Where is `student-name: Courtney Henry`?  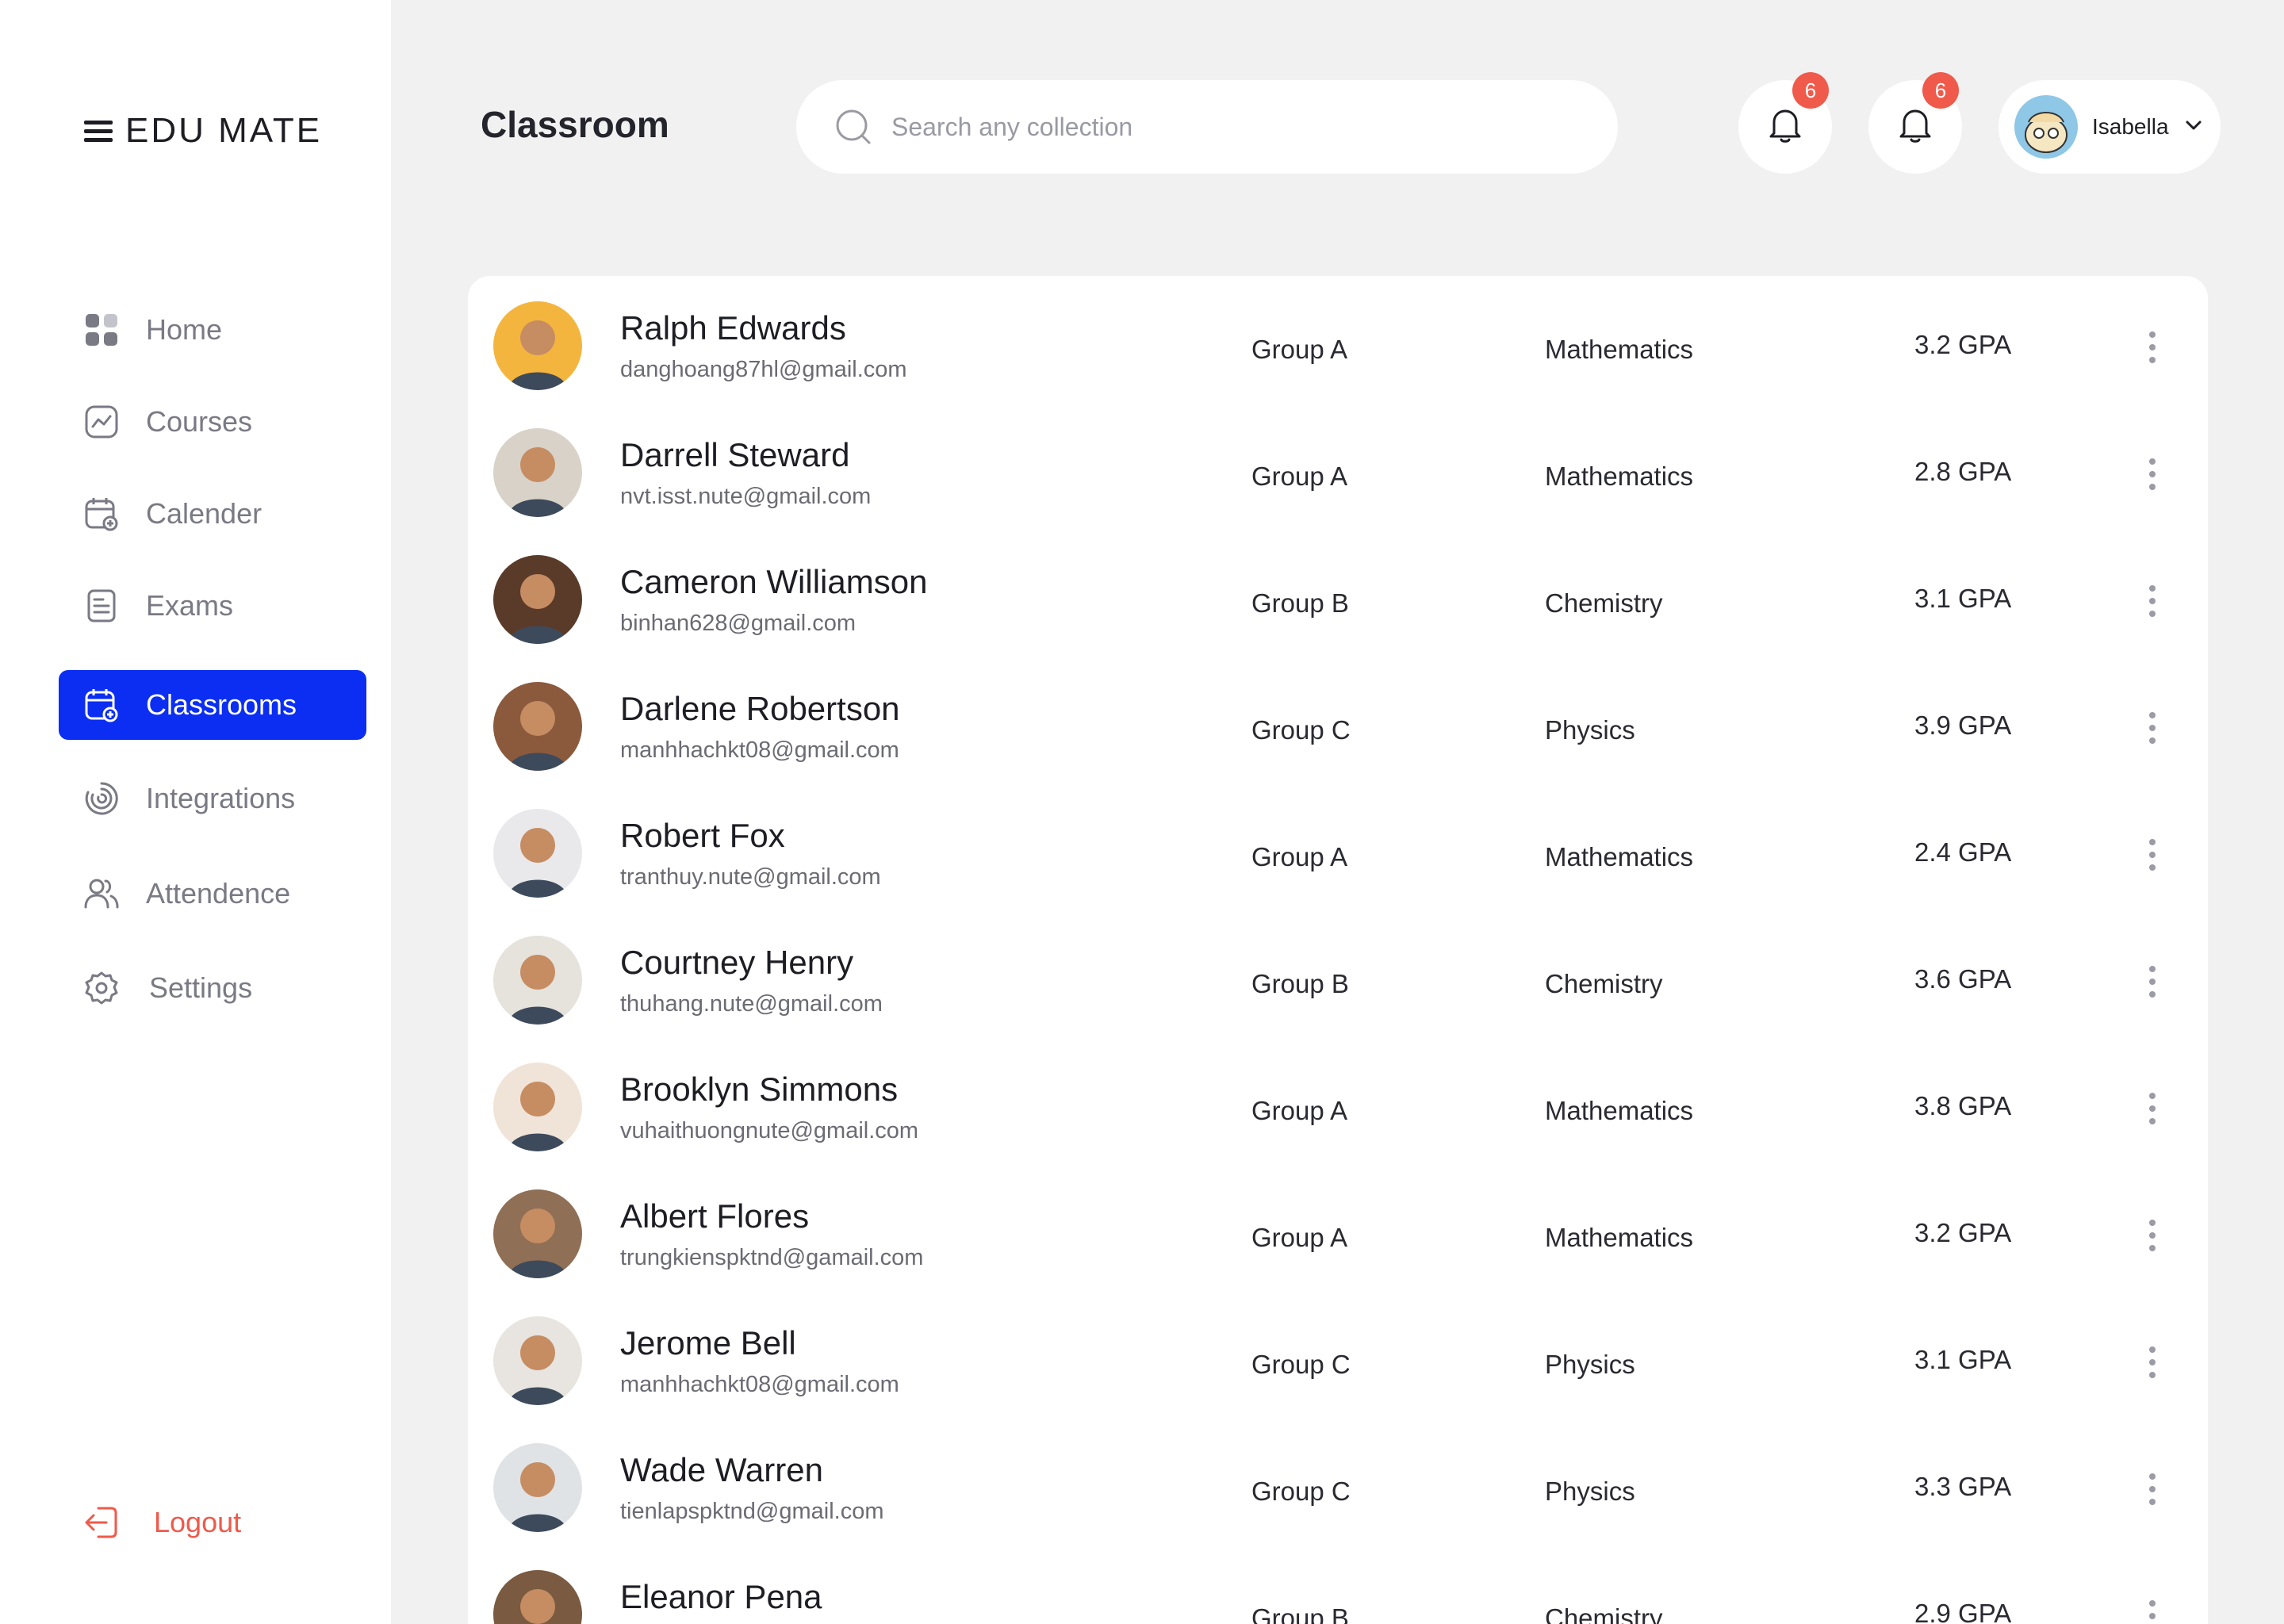 student-name: Courtney Henry is located at coordinates (737, 962).